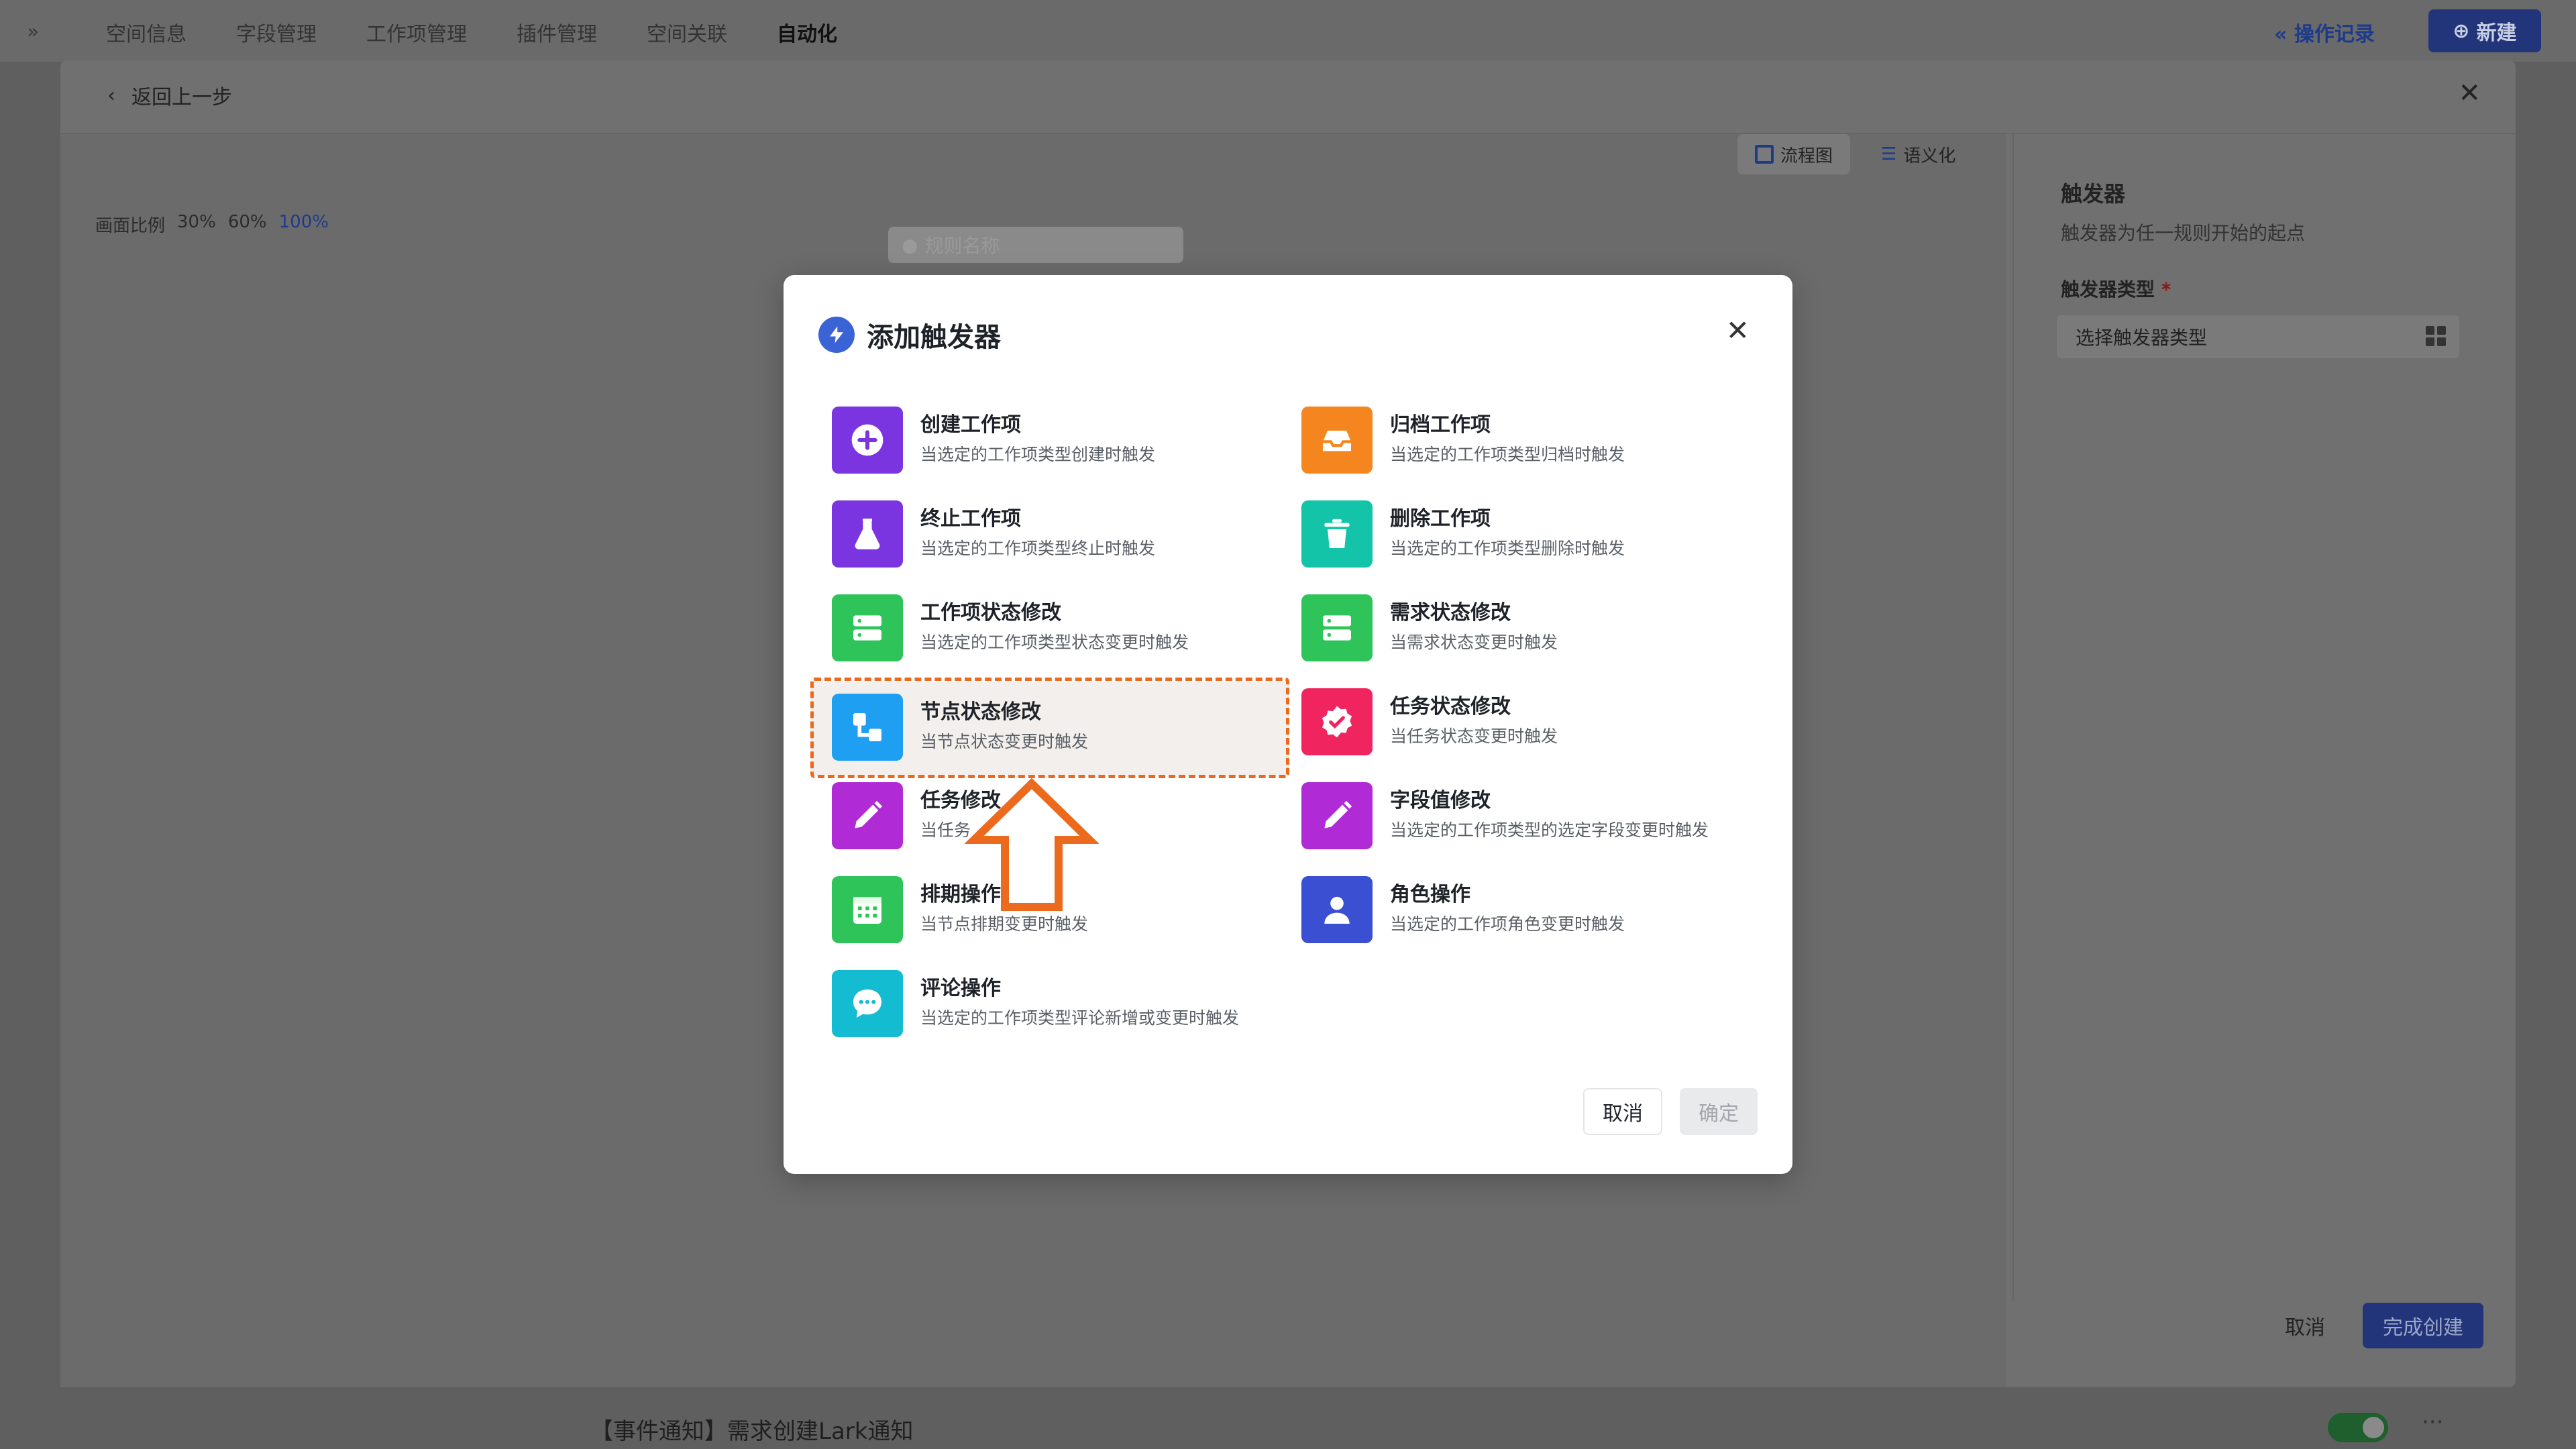 Image resolution: width=2576 pixels, height=1449 pixels. Describe the element at coordinates (1481, 533) in the screenshot. I see `trigger-option-delete-workitem: 删除工作项 当选定的工作项类型删除时触发` at that location.